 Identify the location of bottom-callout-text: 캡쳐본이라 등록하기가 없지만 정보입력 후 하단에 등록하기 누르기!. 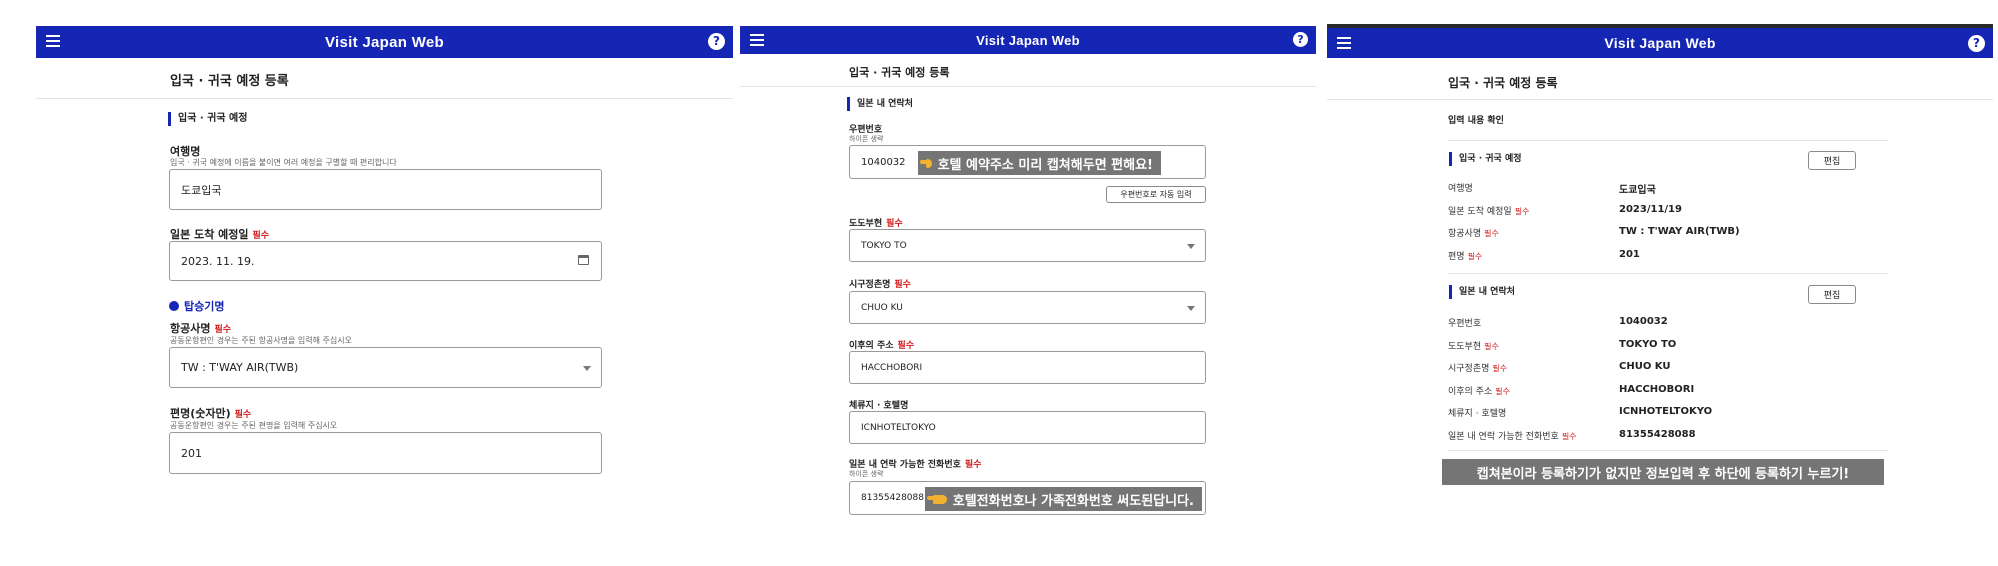
(1663, 474).